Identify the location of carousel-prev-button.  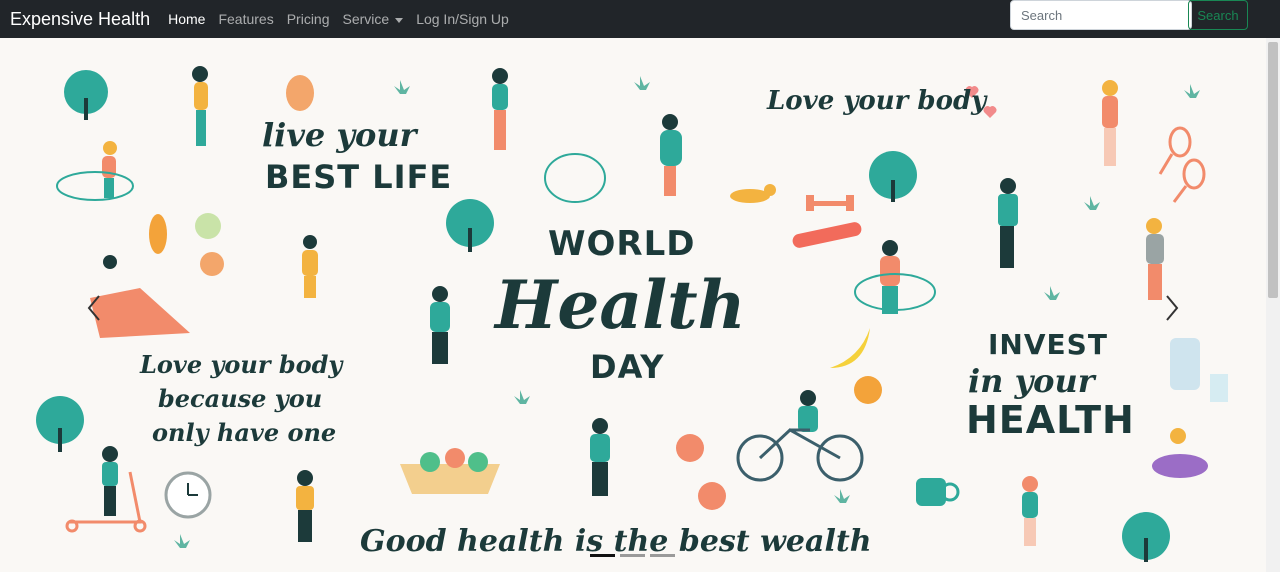
(95, 308).